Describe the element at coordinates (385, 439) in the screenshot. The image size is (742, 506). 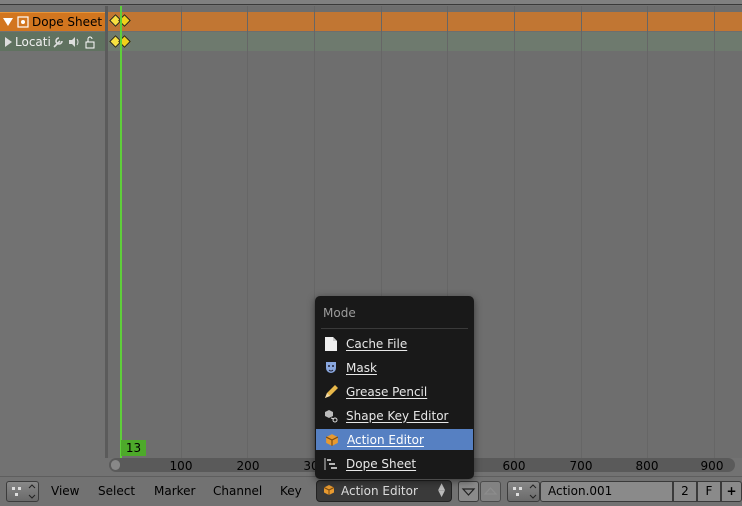
I see `menu-item-label: Action Editor` at that location.